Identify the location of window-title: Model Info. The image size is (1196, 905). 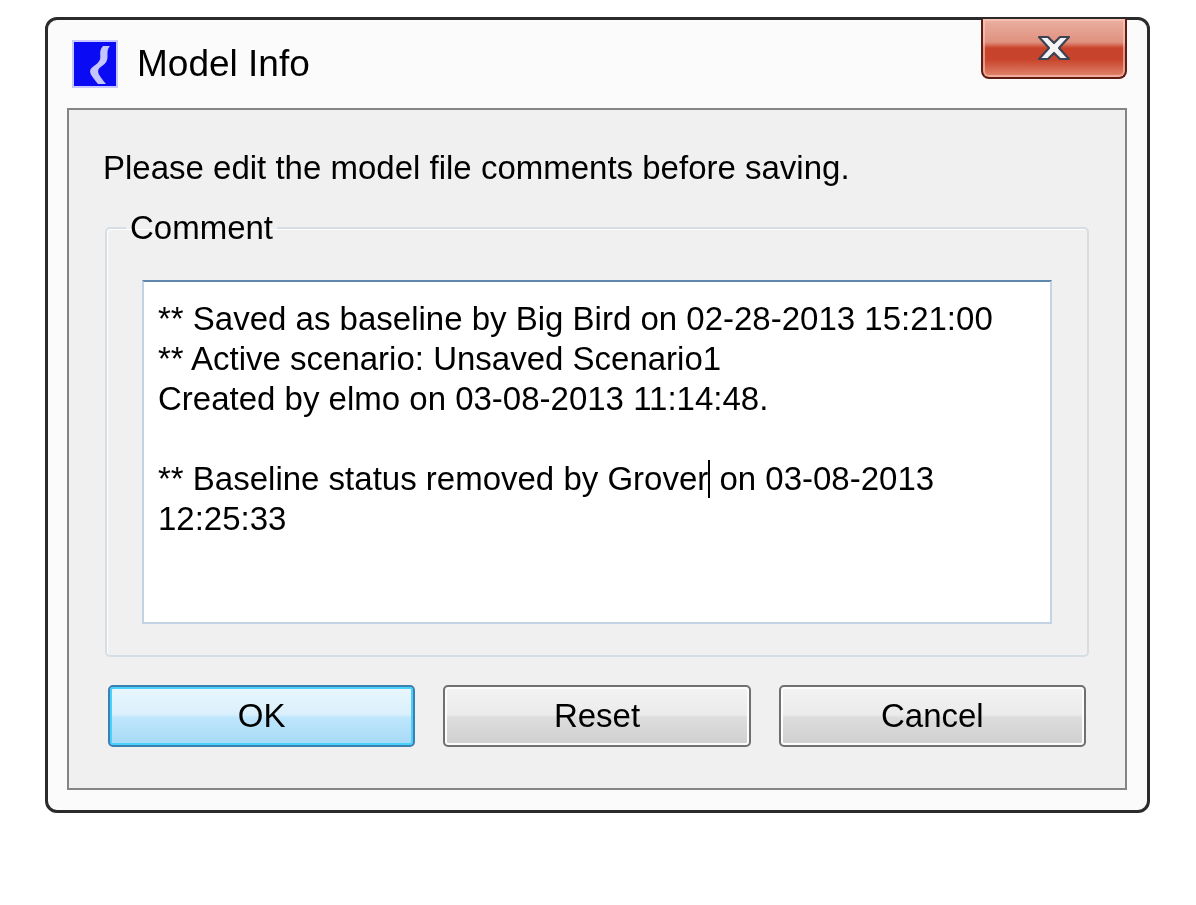
(223, 64).